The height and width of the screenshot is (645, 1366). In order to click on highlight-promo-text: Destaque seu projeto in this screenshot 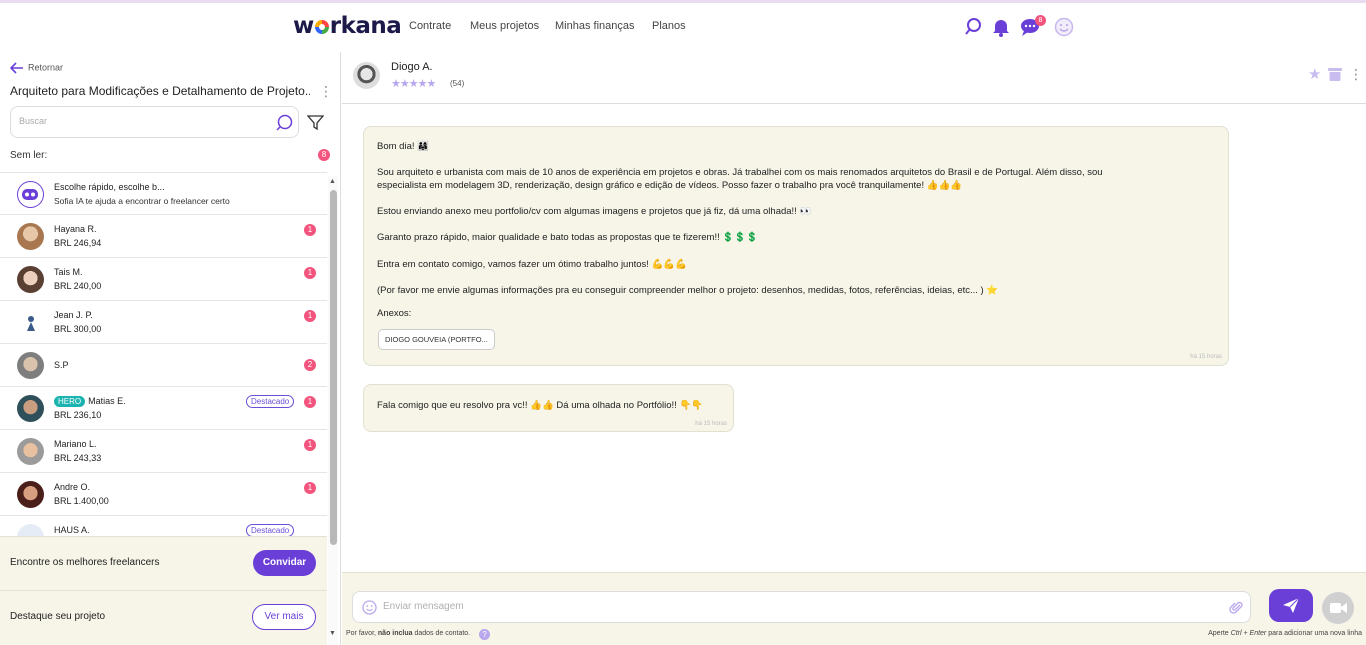, I will do `click(58, 616)`.